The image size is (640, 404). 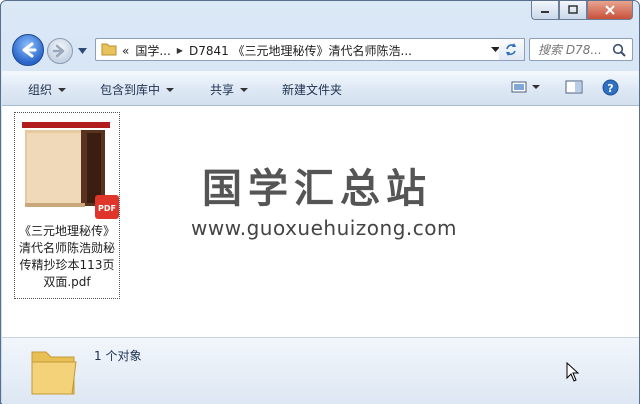 What do you see at coordinates (118, 356) in the screenshot?
I see `item-count: 1 个对象` at bounding box center [118, 356].